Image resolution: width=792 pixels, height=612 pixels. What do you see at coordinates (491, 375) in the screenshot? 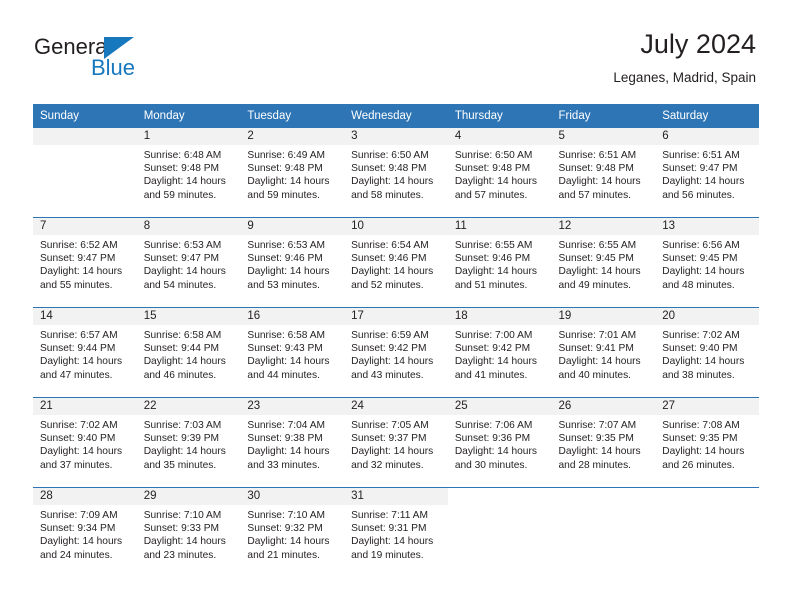
I see `daylight-text-line2: and 41 minutes.` at bounding box center [491, 375].